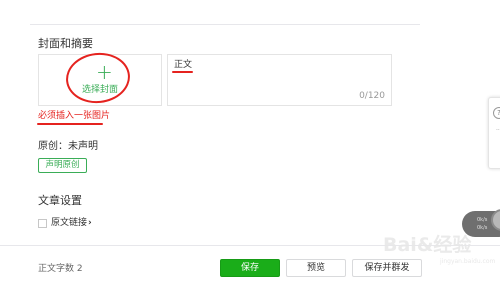  I want to click on word-count: 正文字数 2, so click(60, 269).